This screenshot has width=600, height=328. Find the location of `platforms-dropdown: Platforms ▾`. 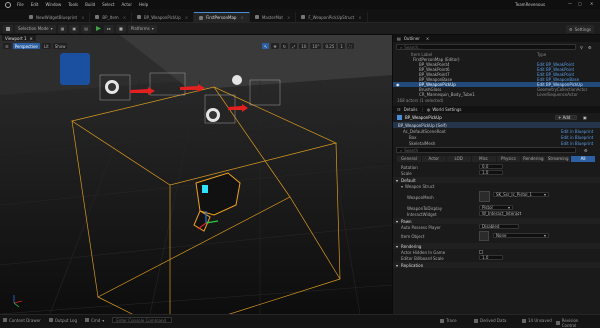

platforms-dropdown: Platforms ▾ is located at coordinates (142, 28).